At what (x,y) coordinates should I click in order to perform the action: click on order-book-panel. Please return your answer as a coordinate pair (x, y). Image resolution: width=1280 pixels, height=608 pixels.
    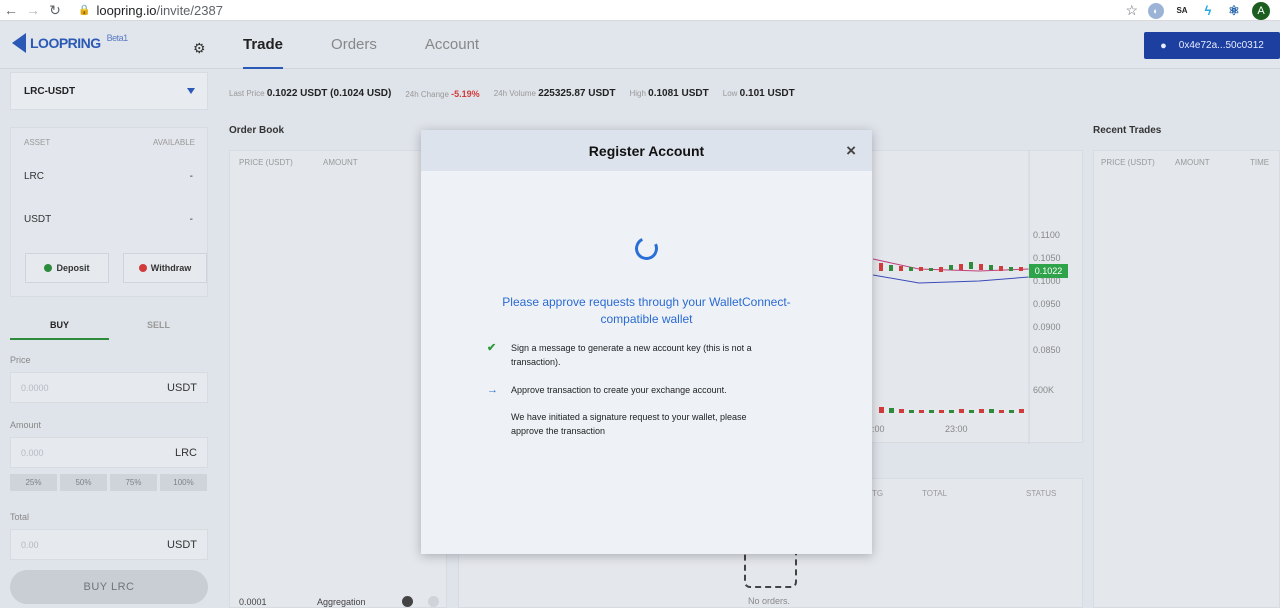
    Looking at the image, I should click on (338, 379).